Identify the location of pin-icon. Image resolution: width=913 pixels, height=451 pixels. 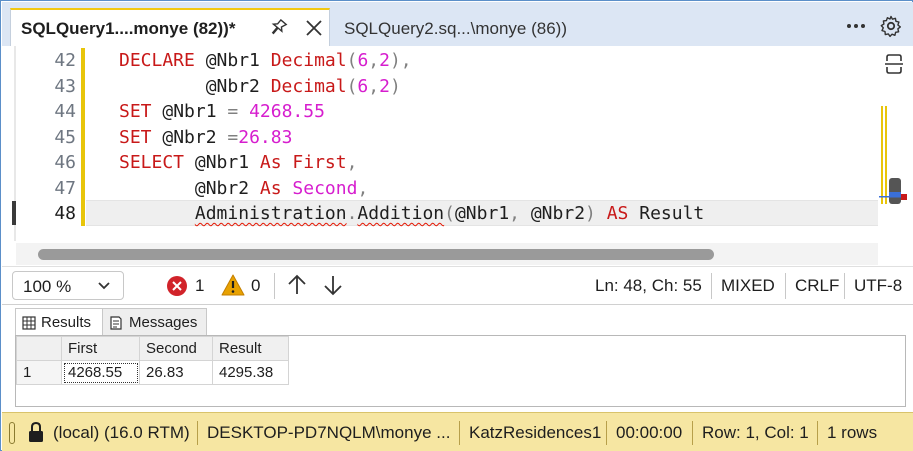
(278, 28).